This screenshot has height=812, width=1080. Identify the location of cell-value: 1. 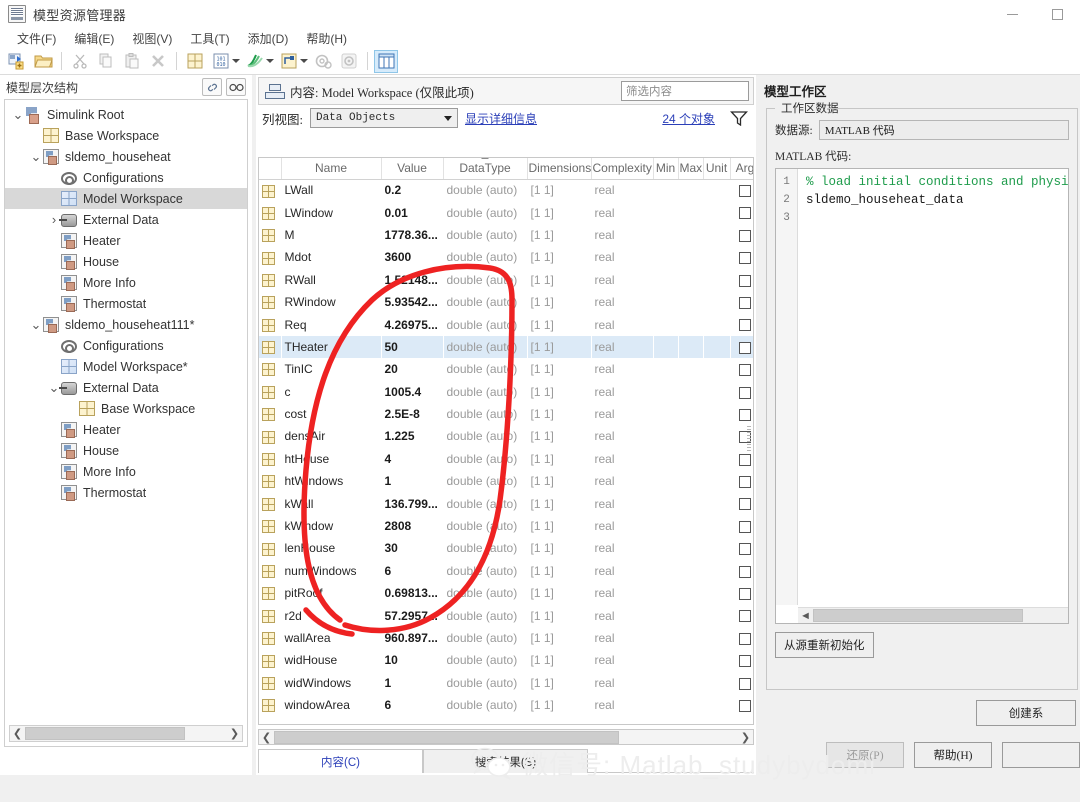
(412, 481).